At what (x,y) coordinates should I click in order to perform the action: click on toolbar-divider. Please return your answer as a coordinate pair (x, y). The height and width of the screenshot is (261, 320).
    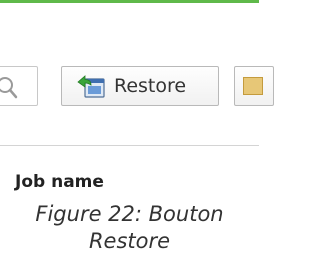
    Looking at the image, I should click on (129, 145).